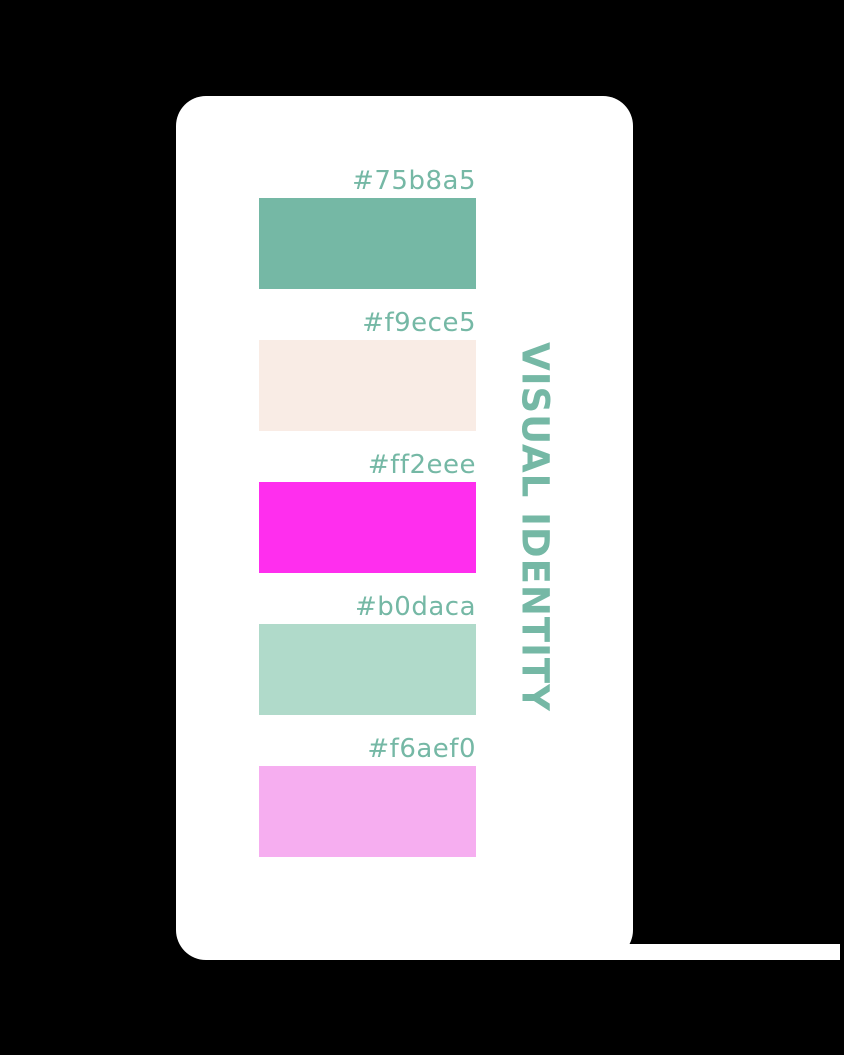 The image size is (844, 1055). I want to click on swatch-label-4: #b0daca, so click(415, 607).